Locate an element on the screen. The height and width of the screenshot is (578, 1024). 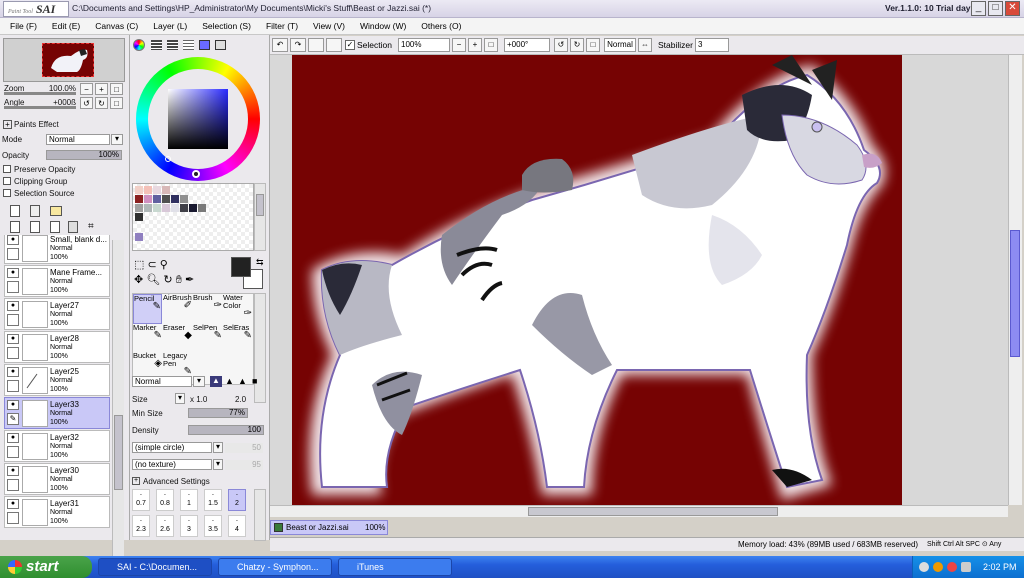
nav-zoom-in-button: + is located at coordinates (101, 89).